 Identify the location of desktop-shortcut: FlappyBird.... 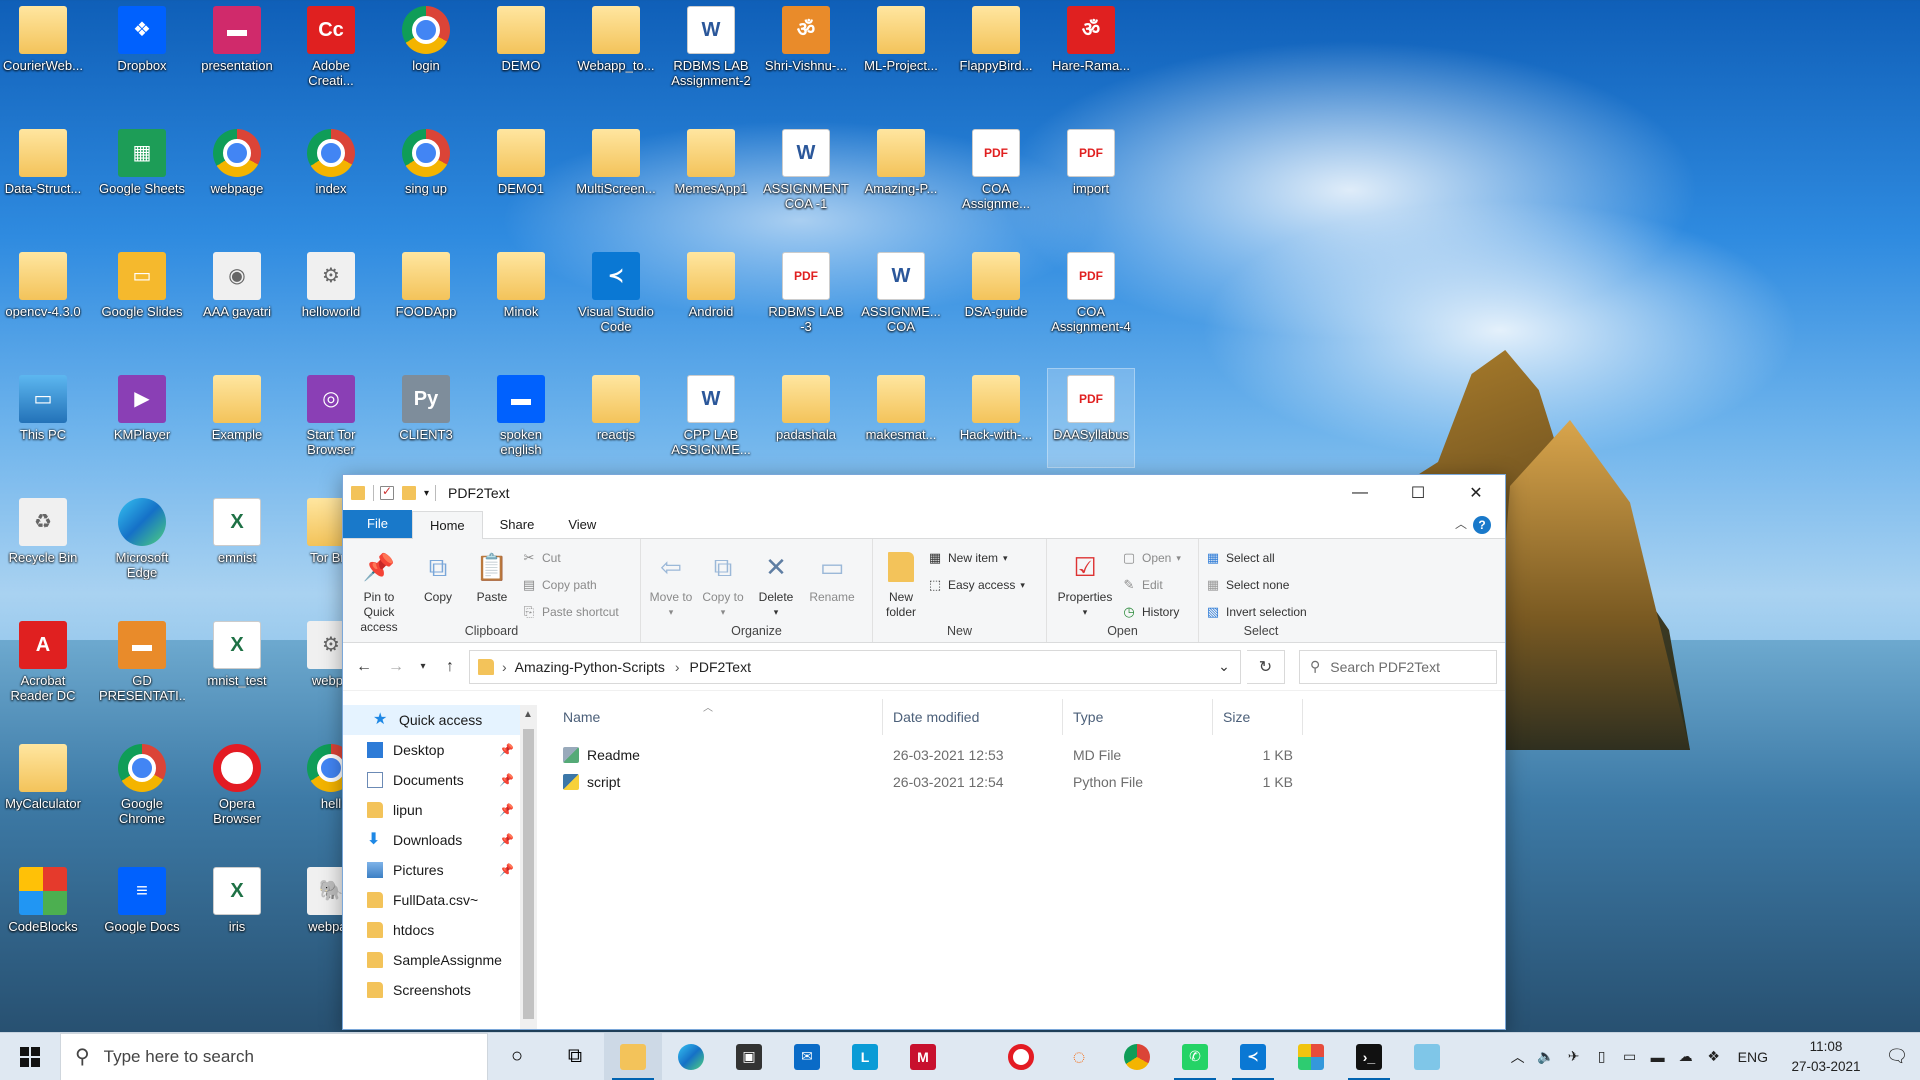
(996, 49).